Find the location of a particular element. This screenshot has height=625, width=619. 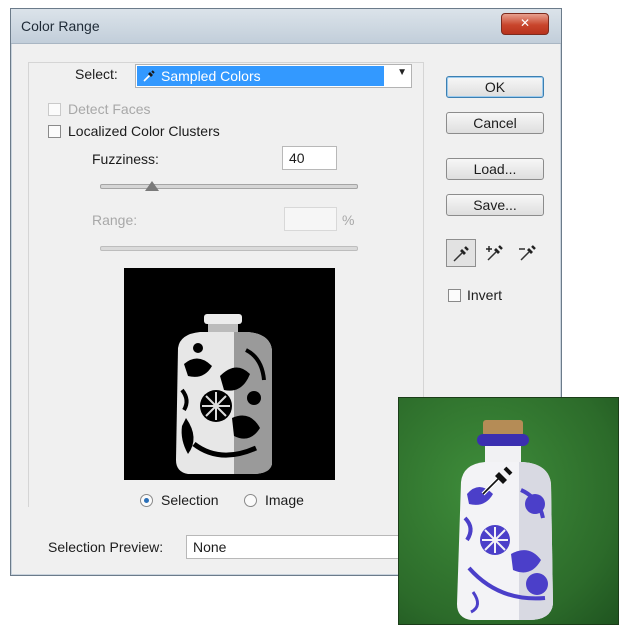

select-highlight: Sampled Colors is located at coordinates (260, 76).